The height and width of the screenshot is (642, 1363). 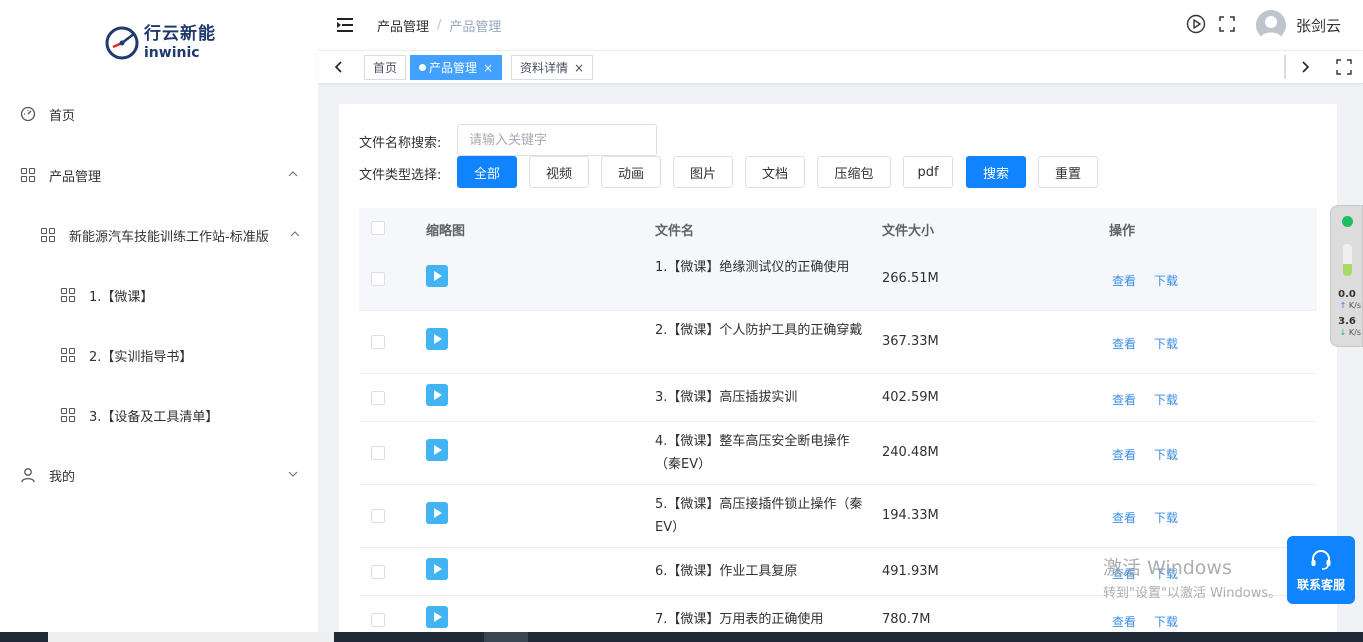 I want to click on file-size: 780.7M, so click(x=906, y=619).